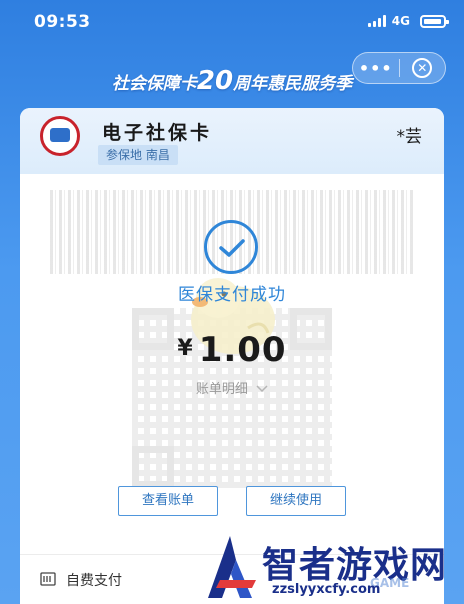 The image size is (464, 604). What do you see at coordinates (296, 501) in the screenshot?
I see `continue-using-button: 继续使用` at bounding box center [296, 501].